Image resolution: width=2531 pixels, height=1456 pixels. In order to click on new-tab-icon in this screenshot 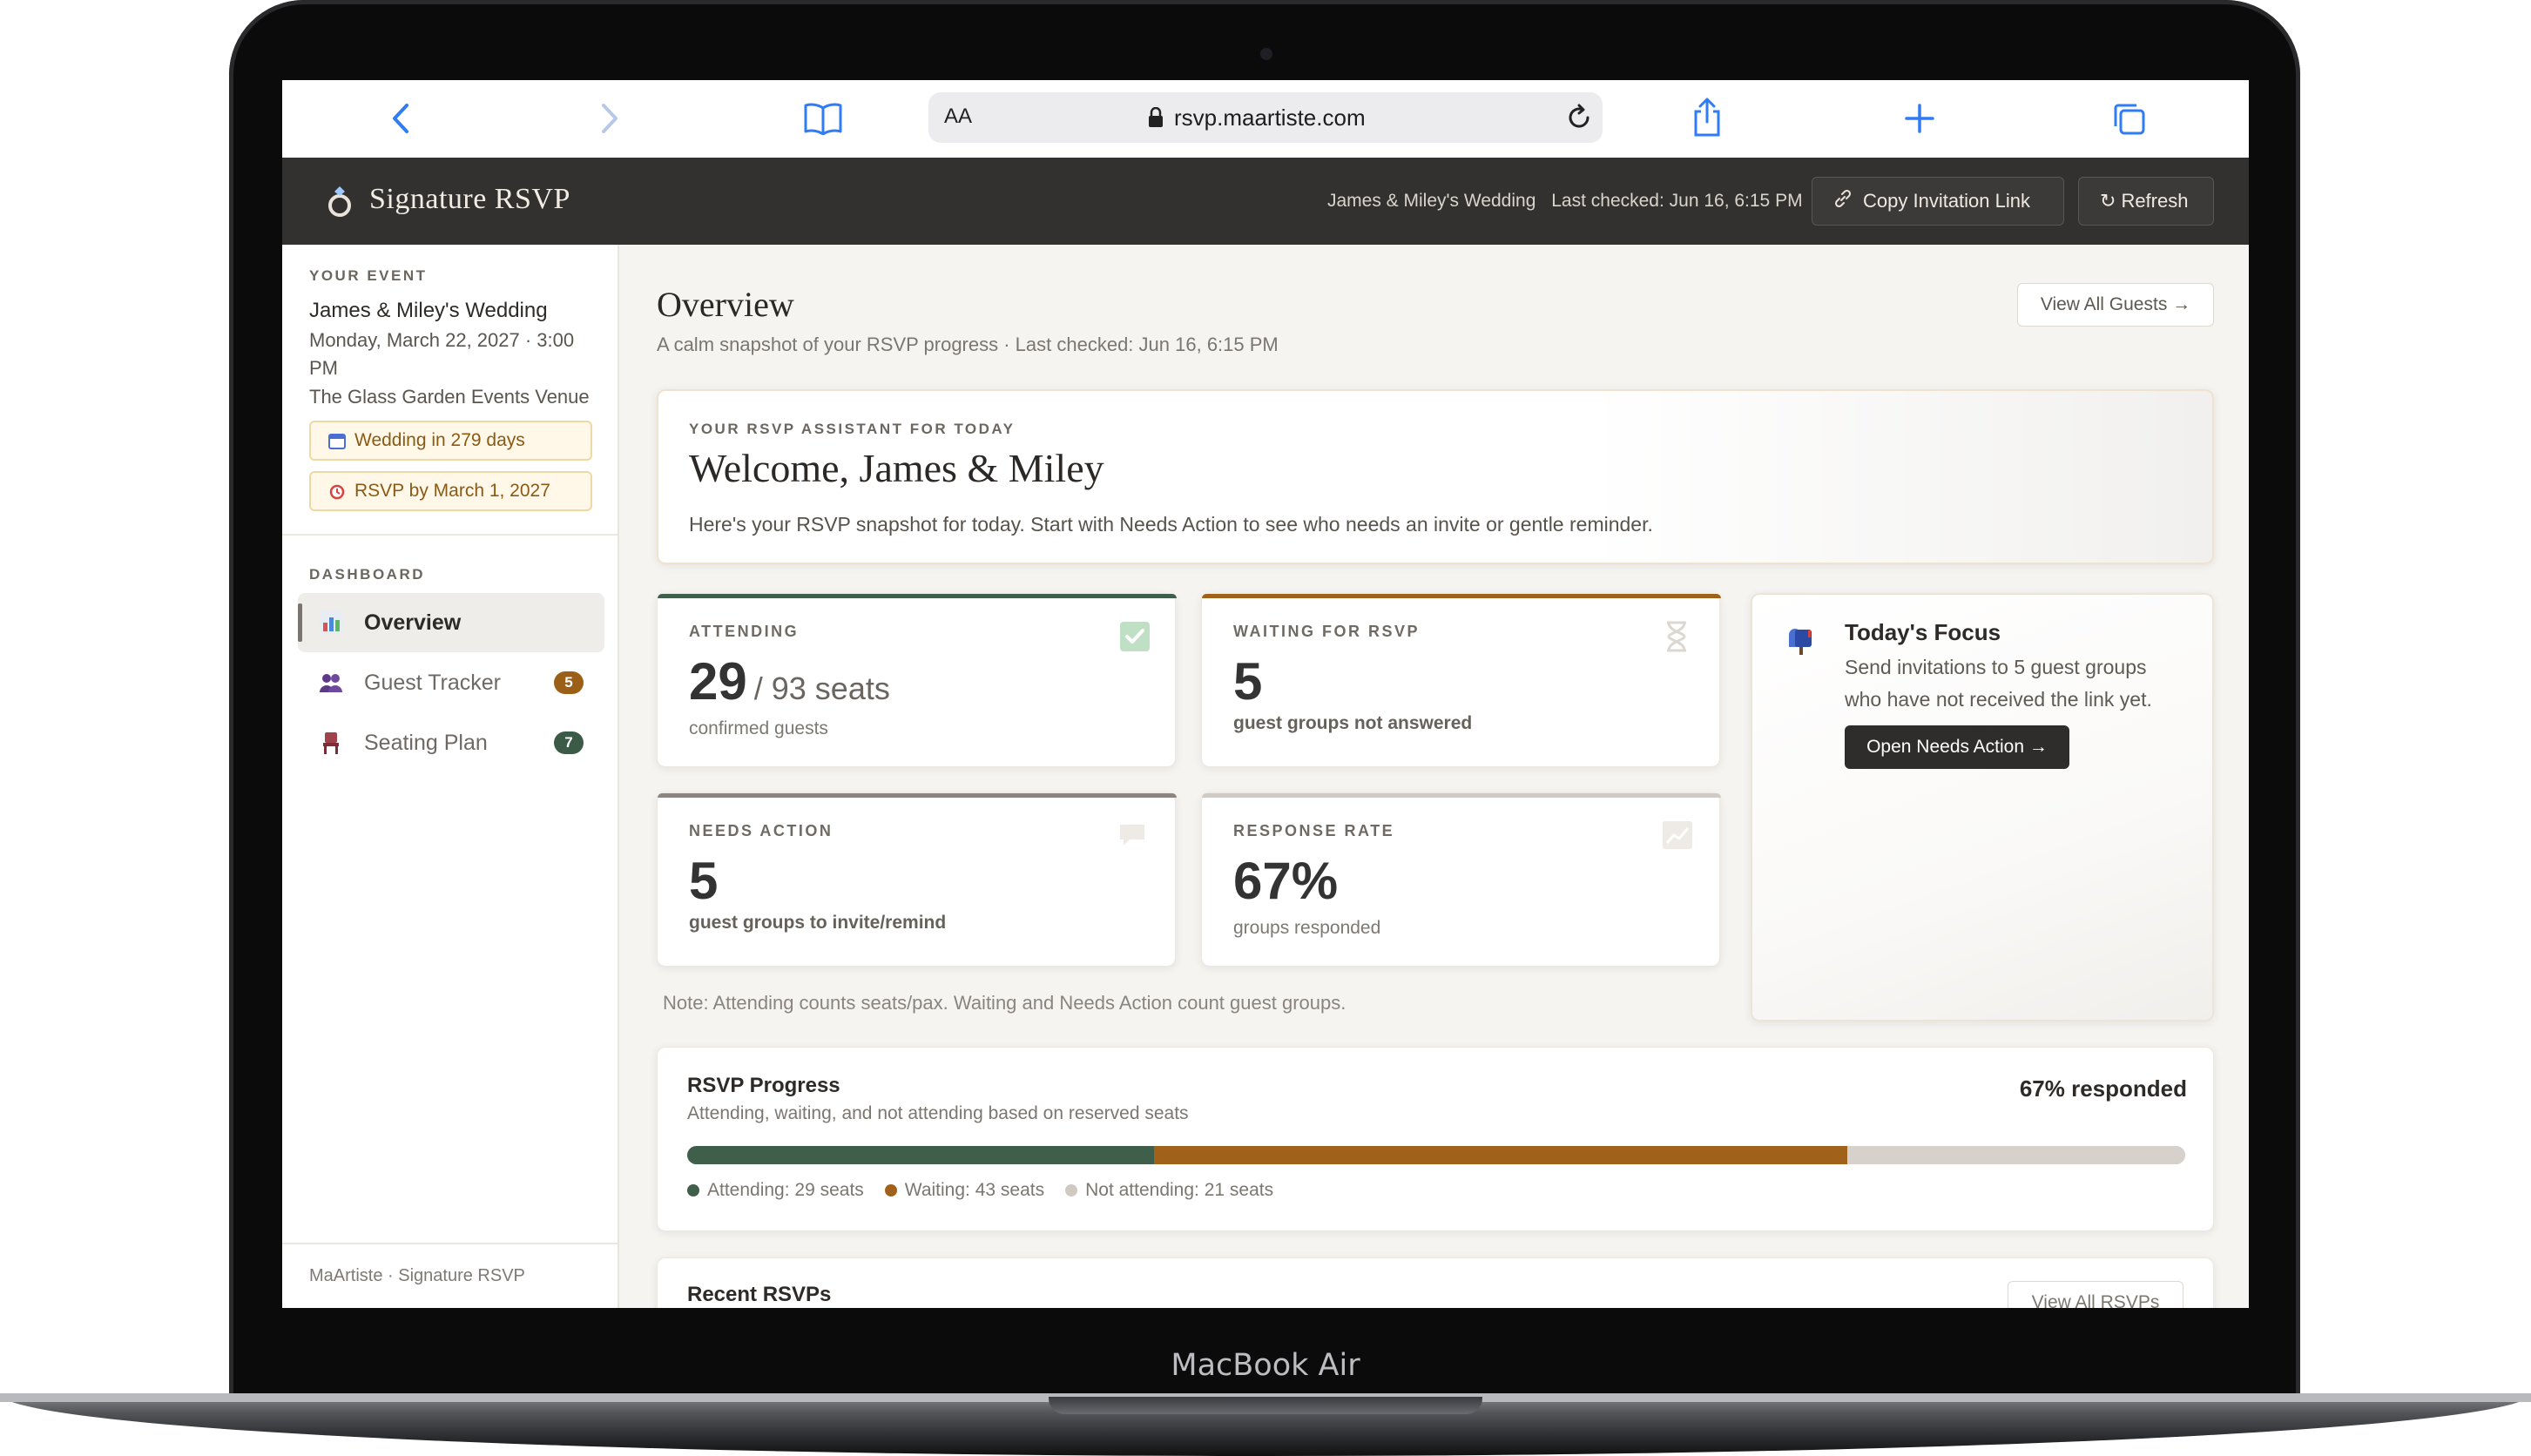, I will do `click(1920, 118)`.